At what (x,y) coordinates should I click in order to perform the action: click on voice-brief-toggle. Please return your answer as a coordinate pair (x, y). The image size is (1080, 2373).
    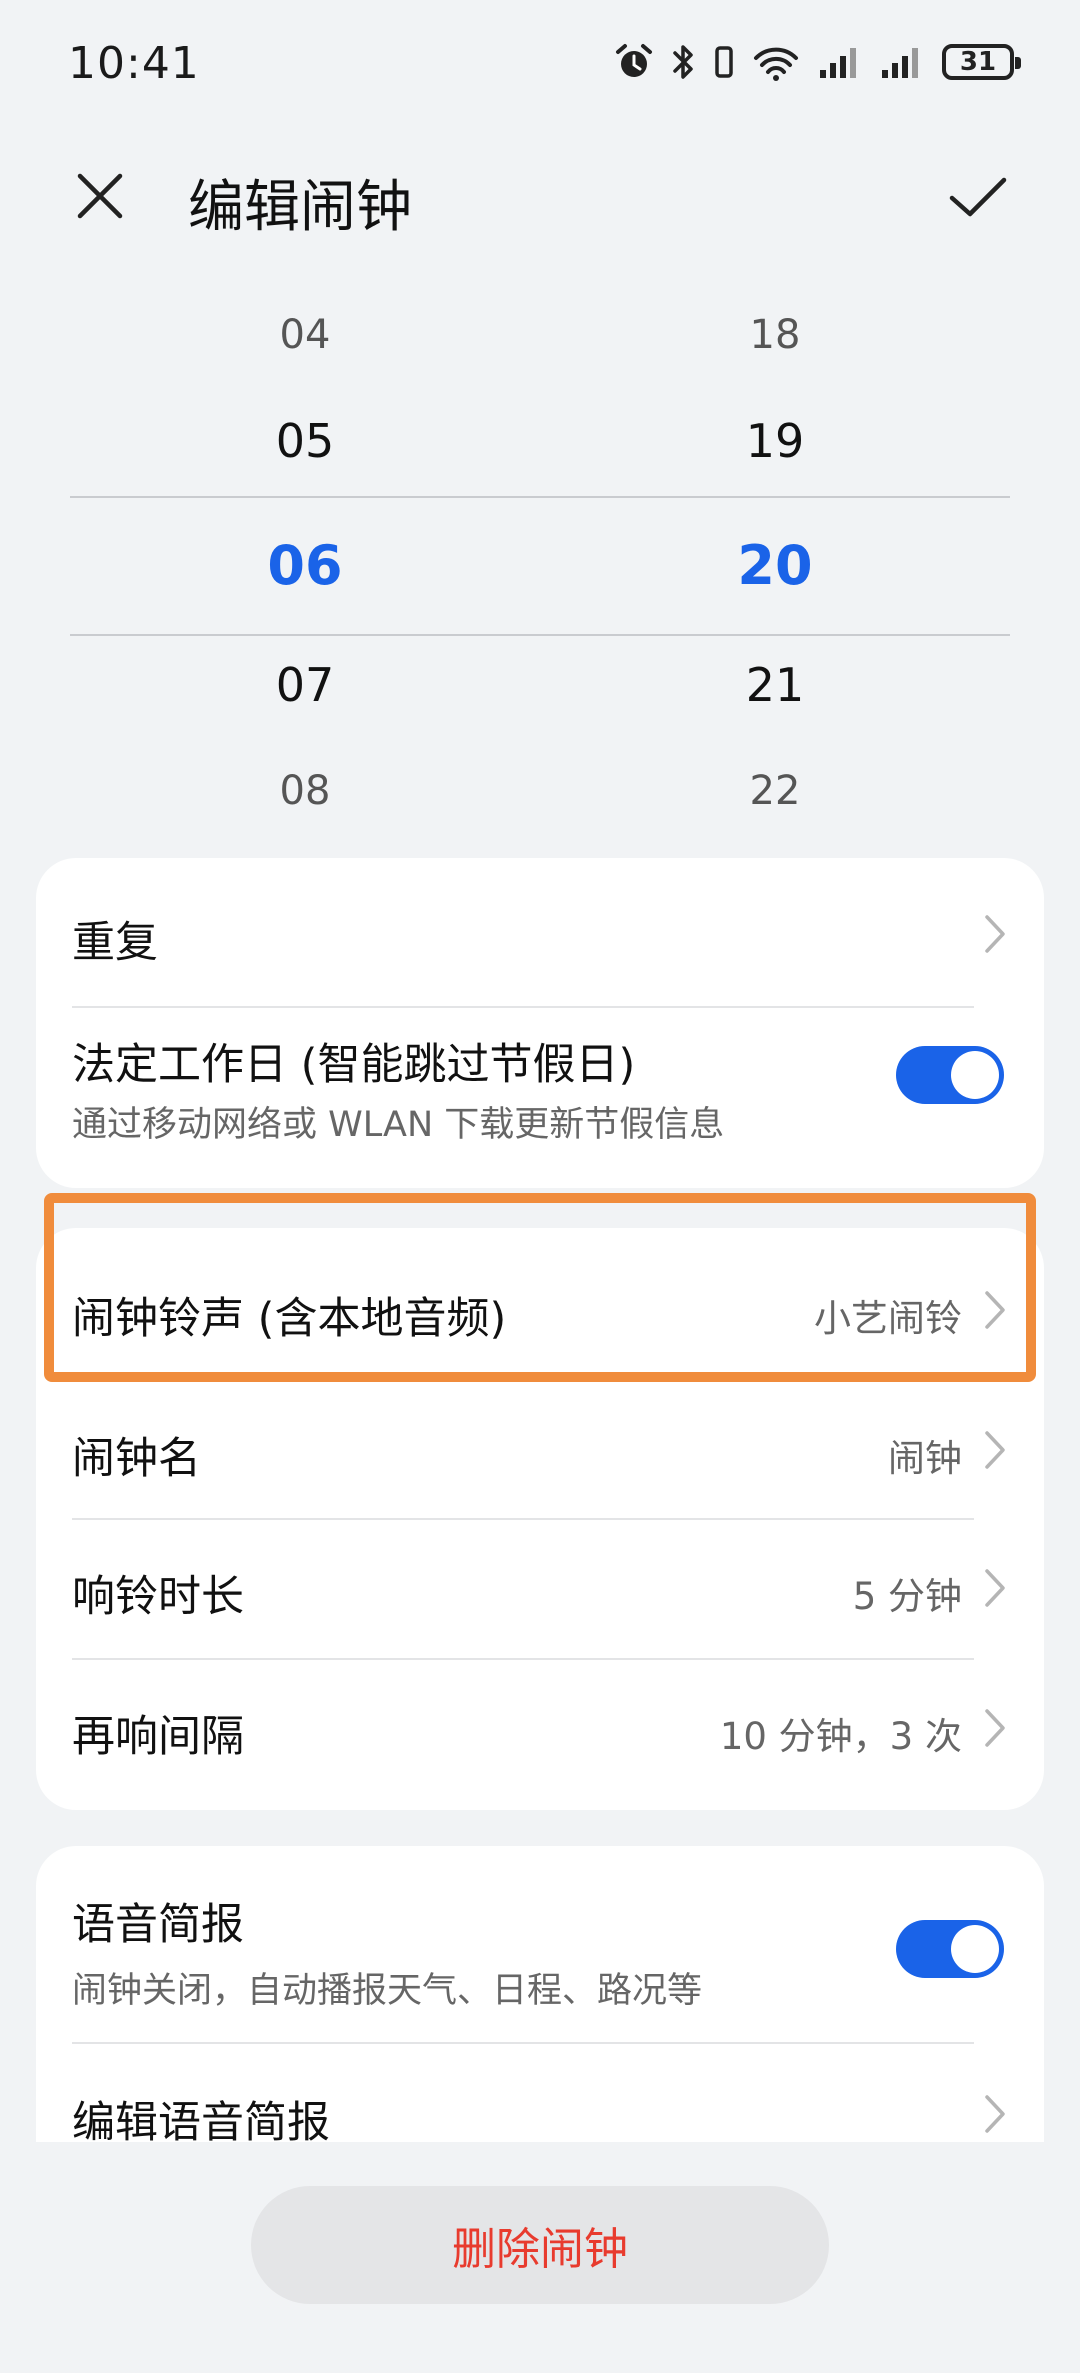
    Looking at the image, I should click on (950, 1949).